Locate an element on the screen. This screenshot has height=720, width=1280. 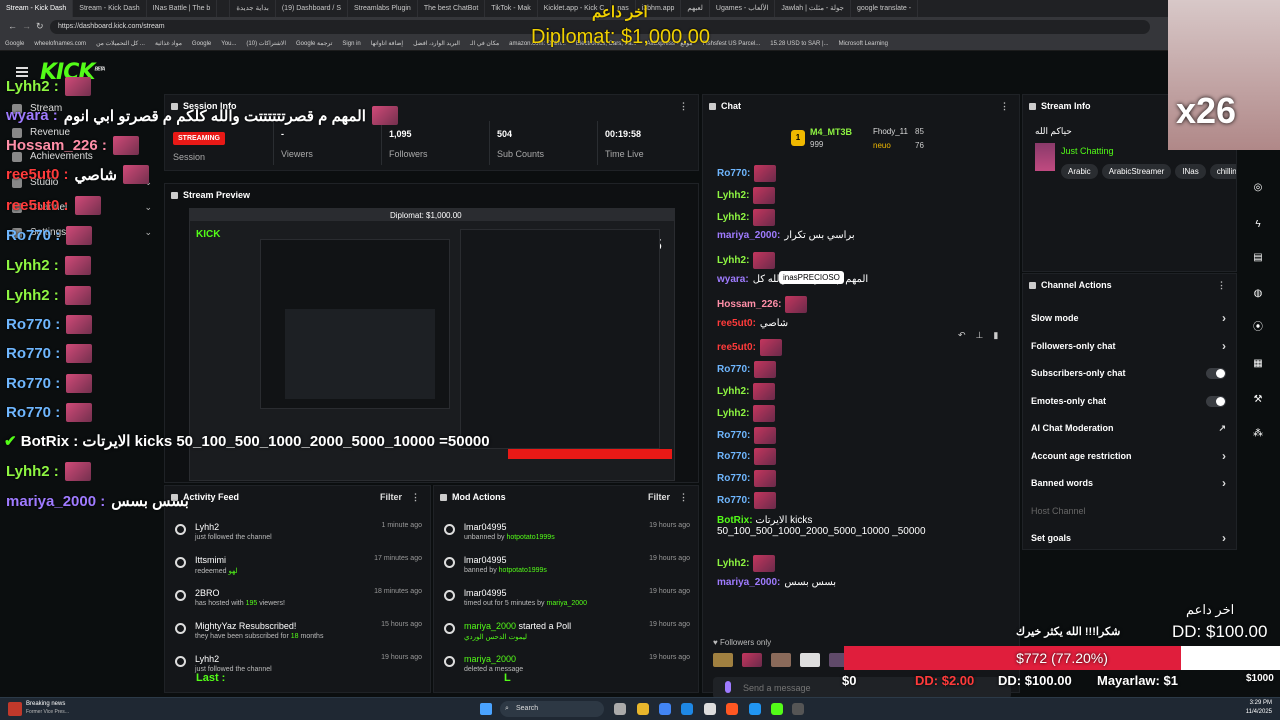
channel-action-emotes-only-chat: Emotes-only chat is located at coordinates (1128, 401).